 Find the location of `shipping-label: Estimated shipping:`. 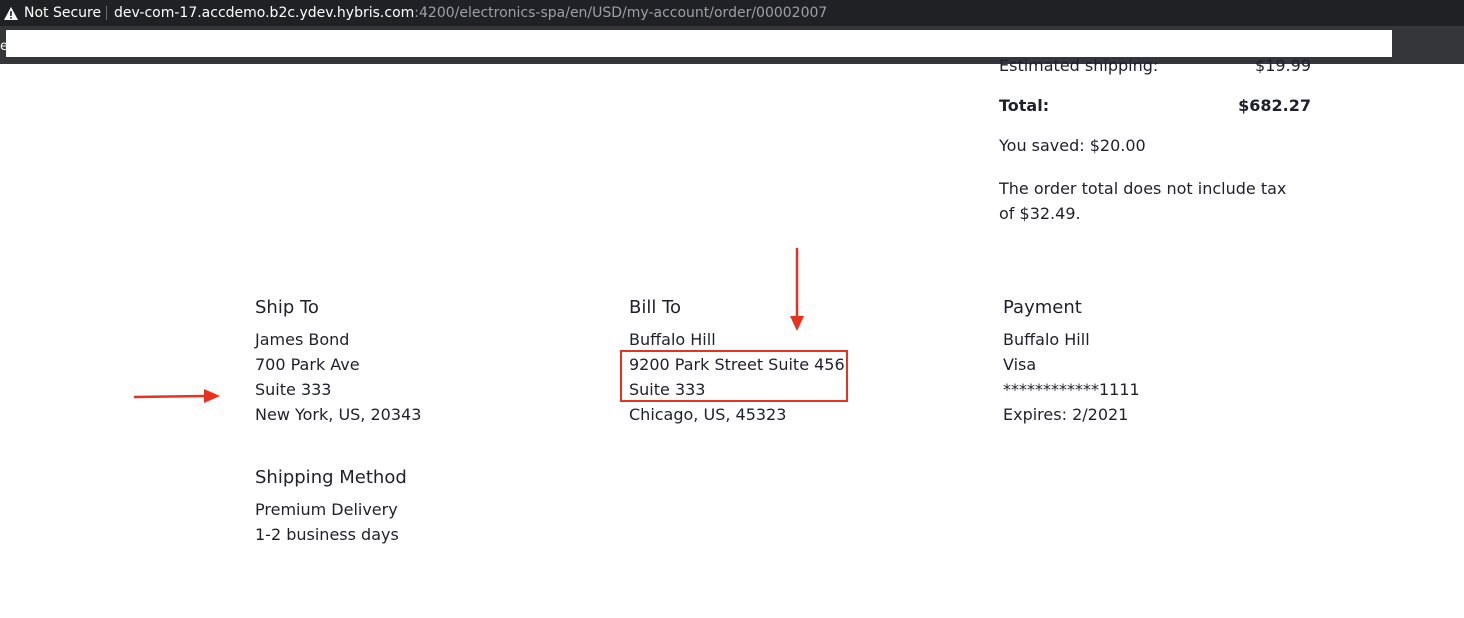

shipping-label: Estimated shipping: is located at coordinates (1079, 65).